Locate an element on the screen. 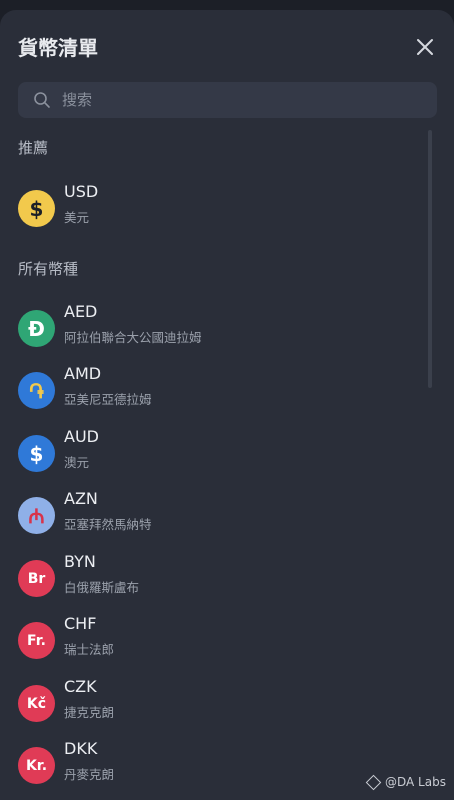 Image resolution: width=454 pixels, height=800 pixels. currency-name: 亞美尼亞德拉姆 is located at coordinates (108, 399).